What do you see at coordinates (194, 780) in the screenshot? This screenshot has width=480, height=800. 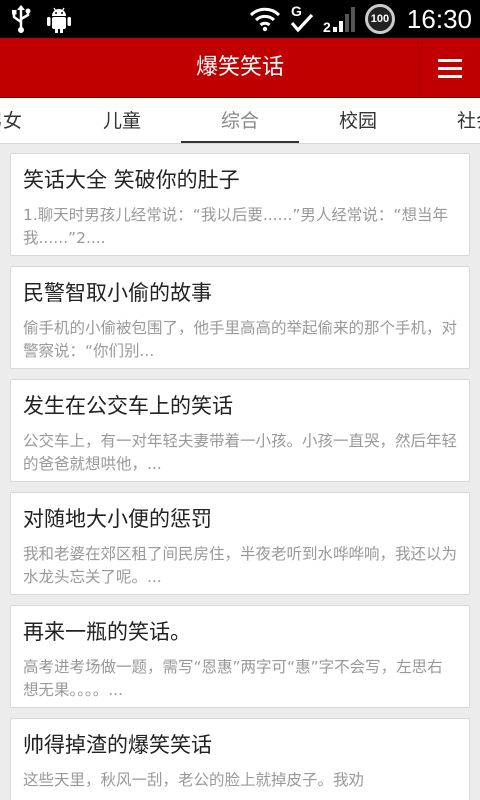 I see `article-summary: 这些天里，秋风一刮，老公的脸上就掉皮子。我劝` at bounding box center [194, 780].